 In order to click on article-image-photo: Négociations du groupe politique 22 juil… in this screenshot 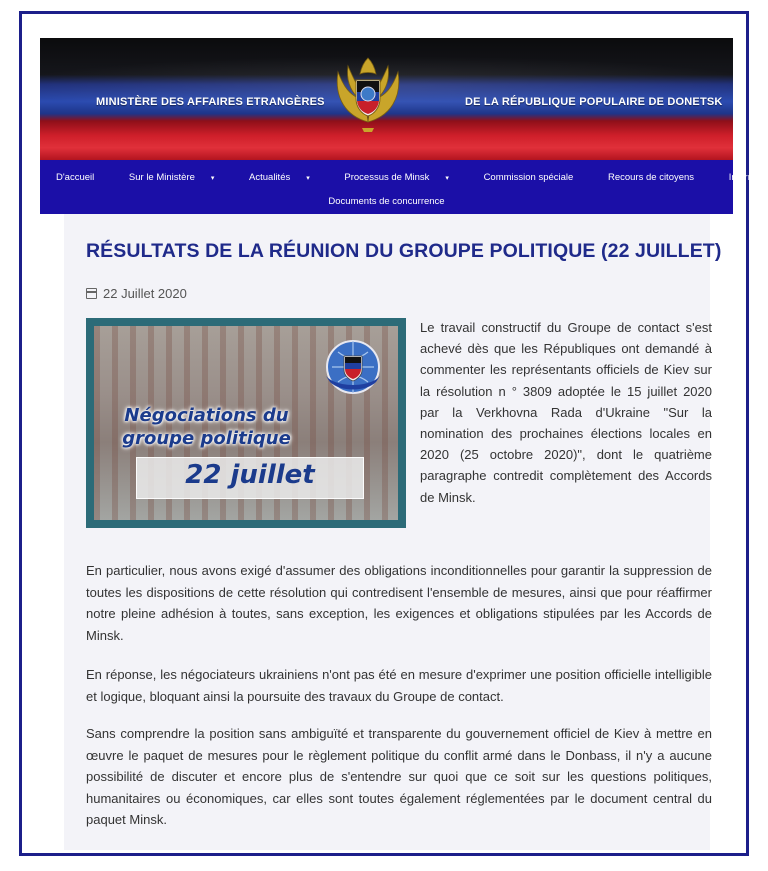, I will do `click(246, 423)`.